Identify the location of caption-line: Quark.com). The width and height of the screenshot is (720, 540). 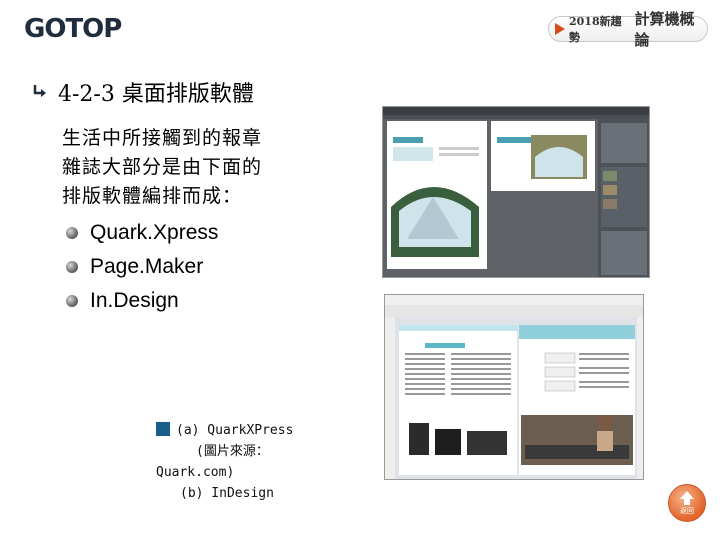
(195, 472).